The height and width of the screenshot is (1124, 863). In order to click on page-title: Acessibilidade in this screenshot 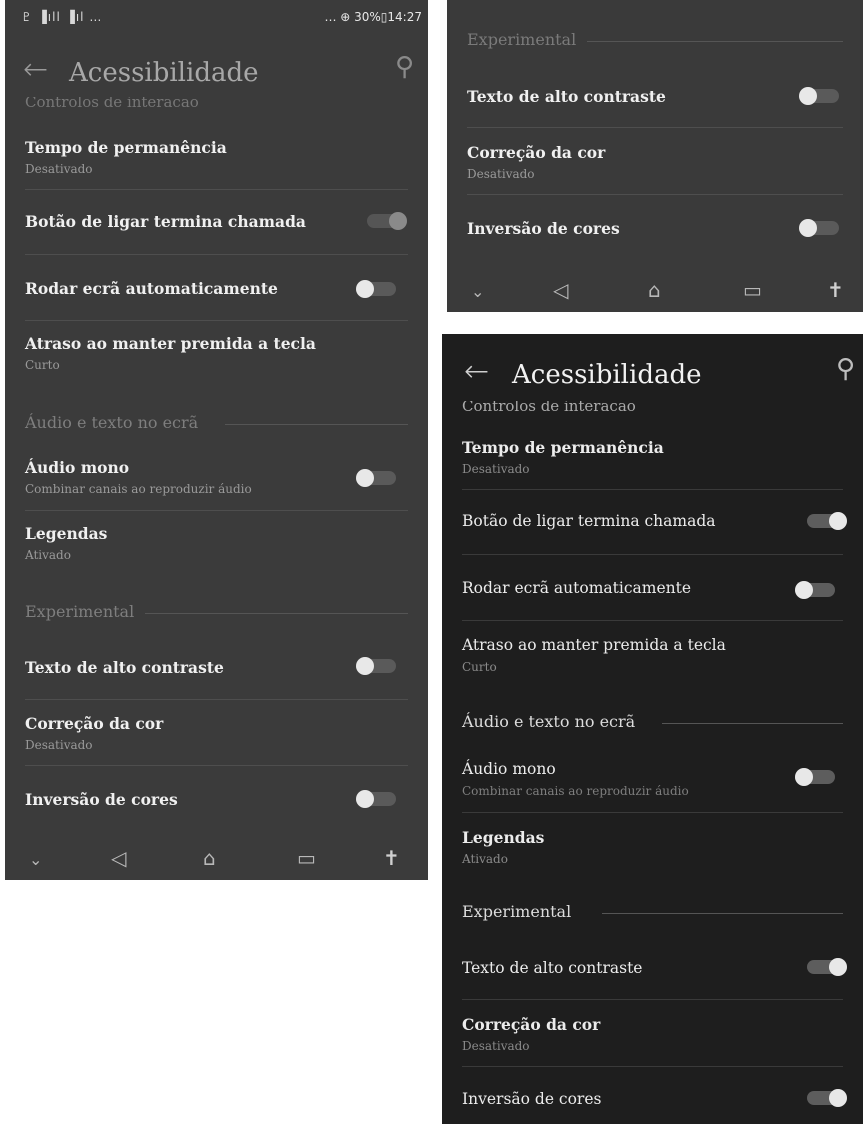, I will do `click(164, 73)`.